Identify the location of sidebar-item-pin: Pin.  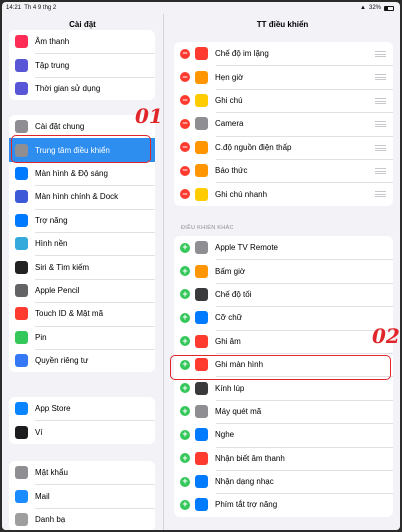
(82, 337).